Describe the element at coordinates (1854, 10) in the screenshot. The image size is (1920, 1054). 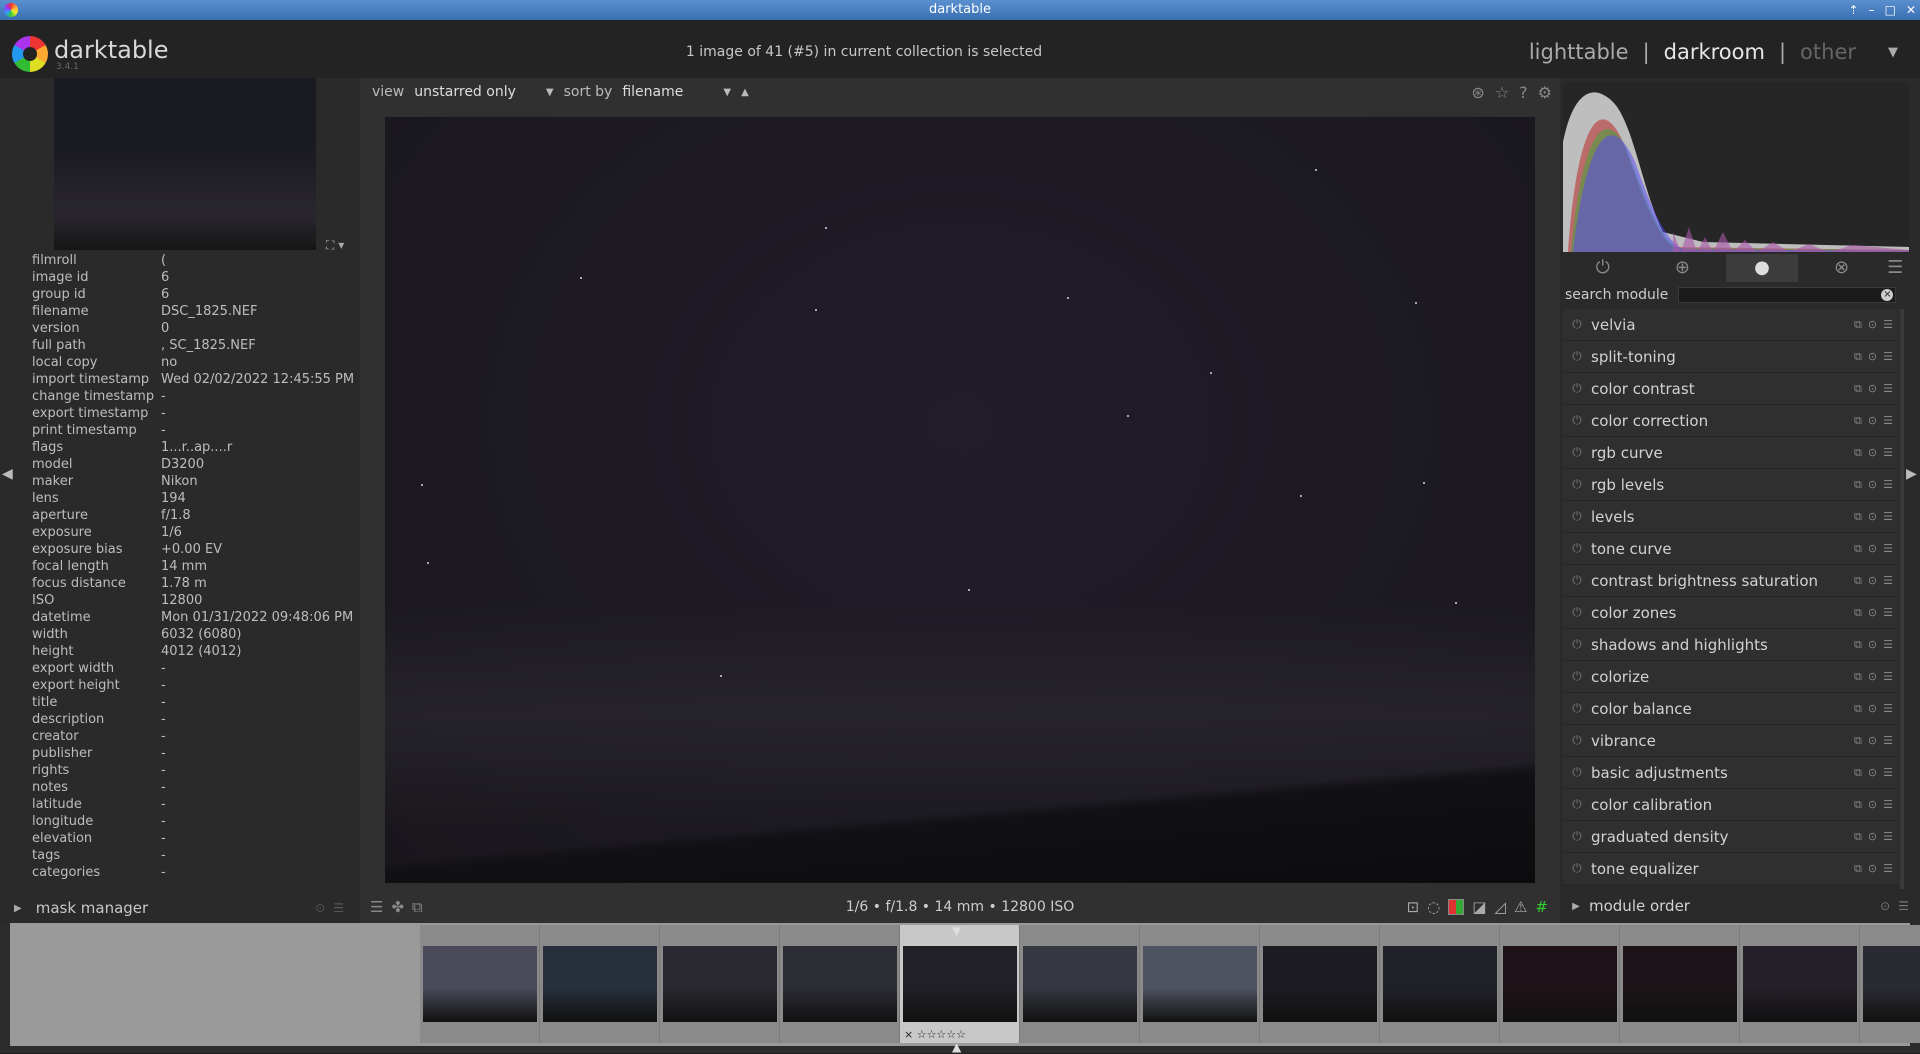
I see `keep-above-icon: ⇡` at that location.